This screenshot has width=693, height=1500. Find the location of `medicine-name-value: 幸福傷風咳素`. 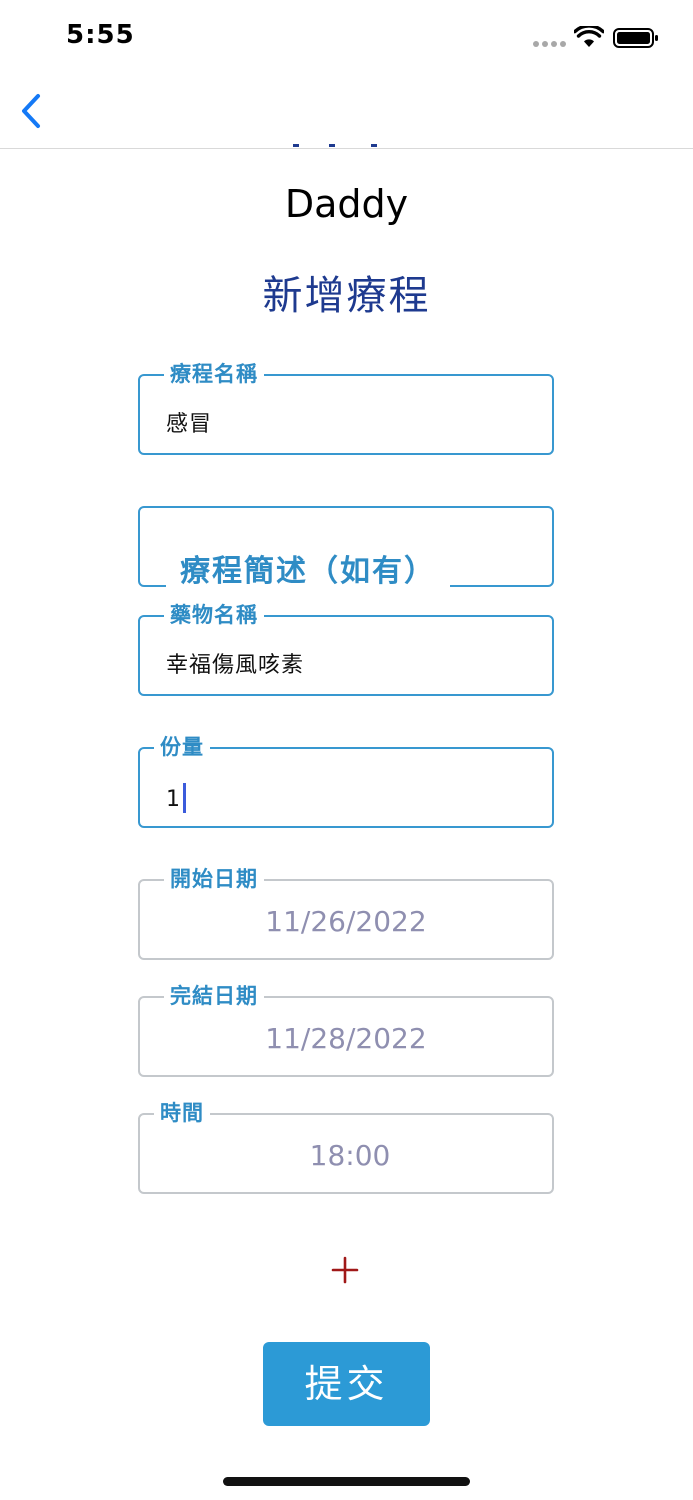

medicine-name-value: 幸福傷風咳素 is located at coordinates (235, 665).